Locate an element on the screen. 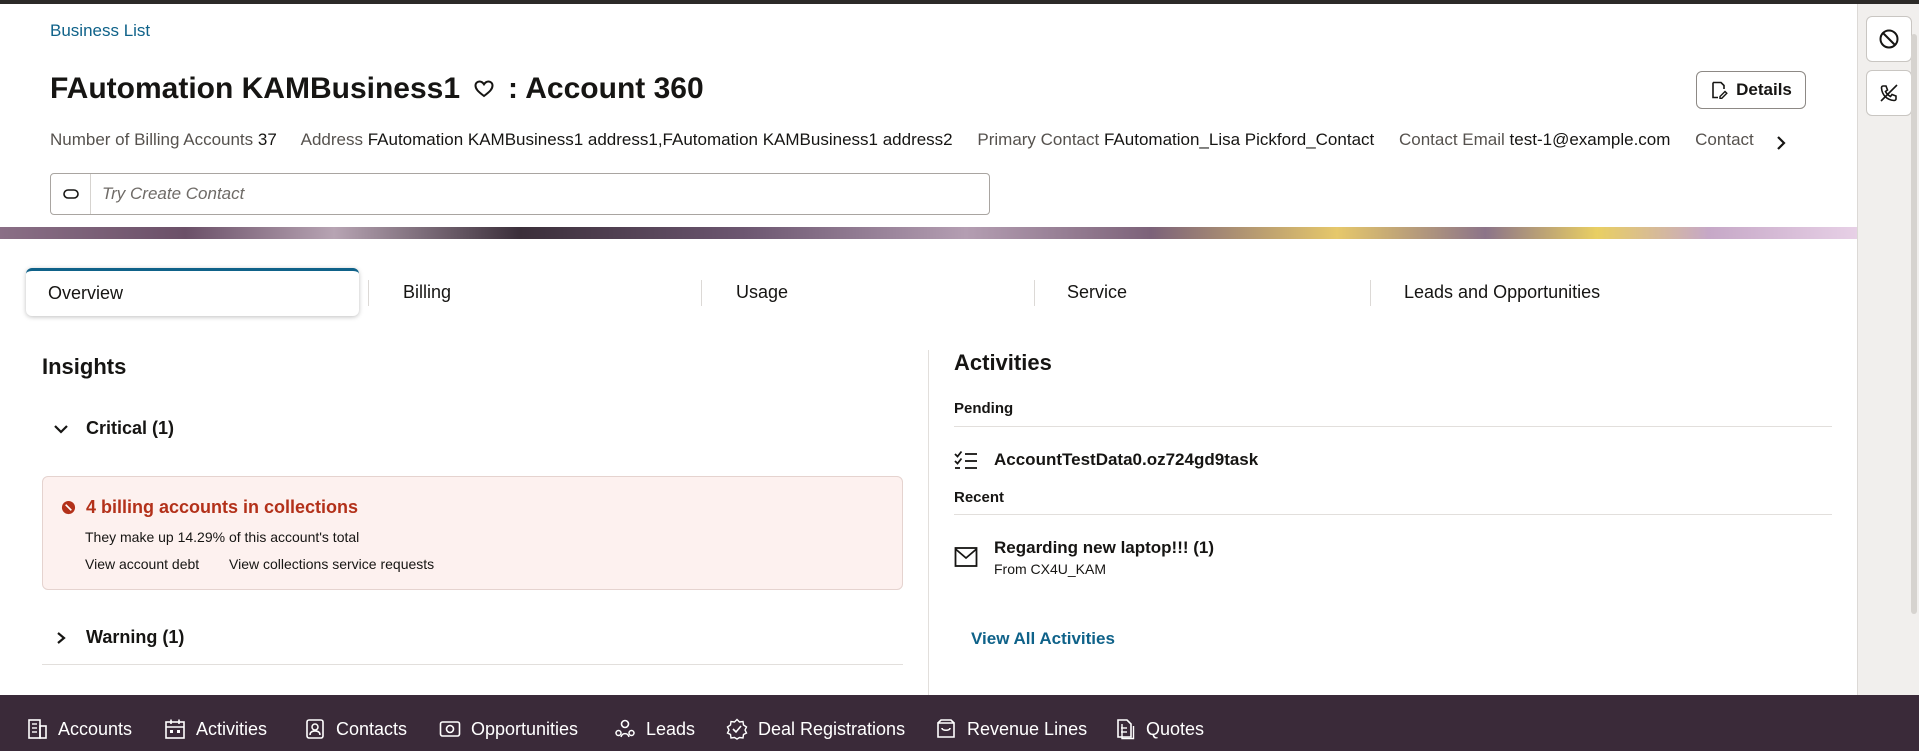 Image resolution: width=1919 pixels, height=751 pixels. recent-label: Recent is located at coordinates (979, 497).